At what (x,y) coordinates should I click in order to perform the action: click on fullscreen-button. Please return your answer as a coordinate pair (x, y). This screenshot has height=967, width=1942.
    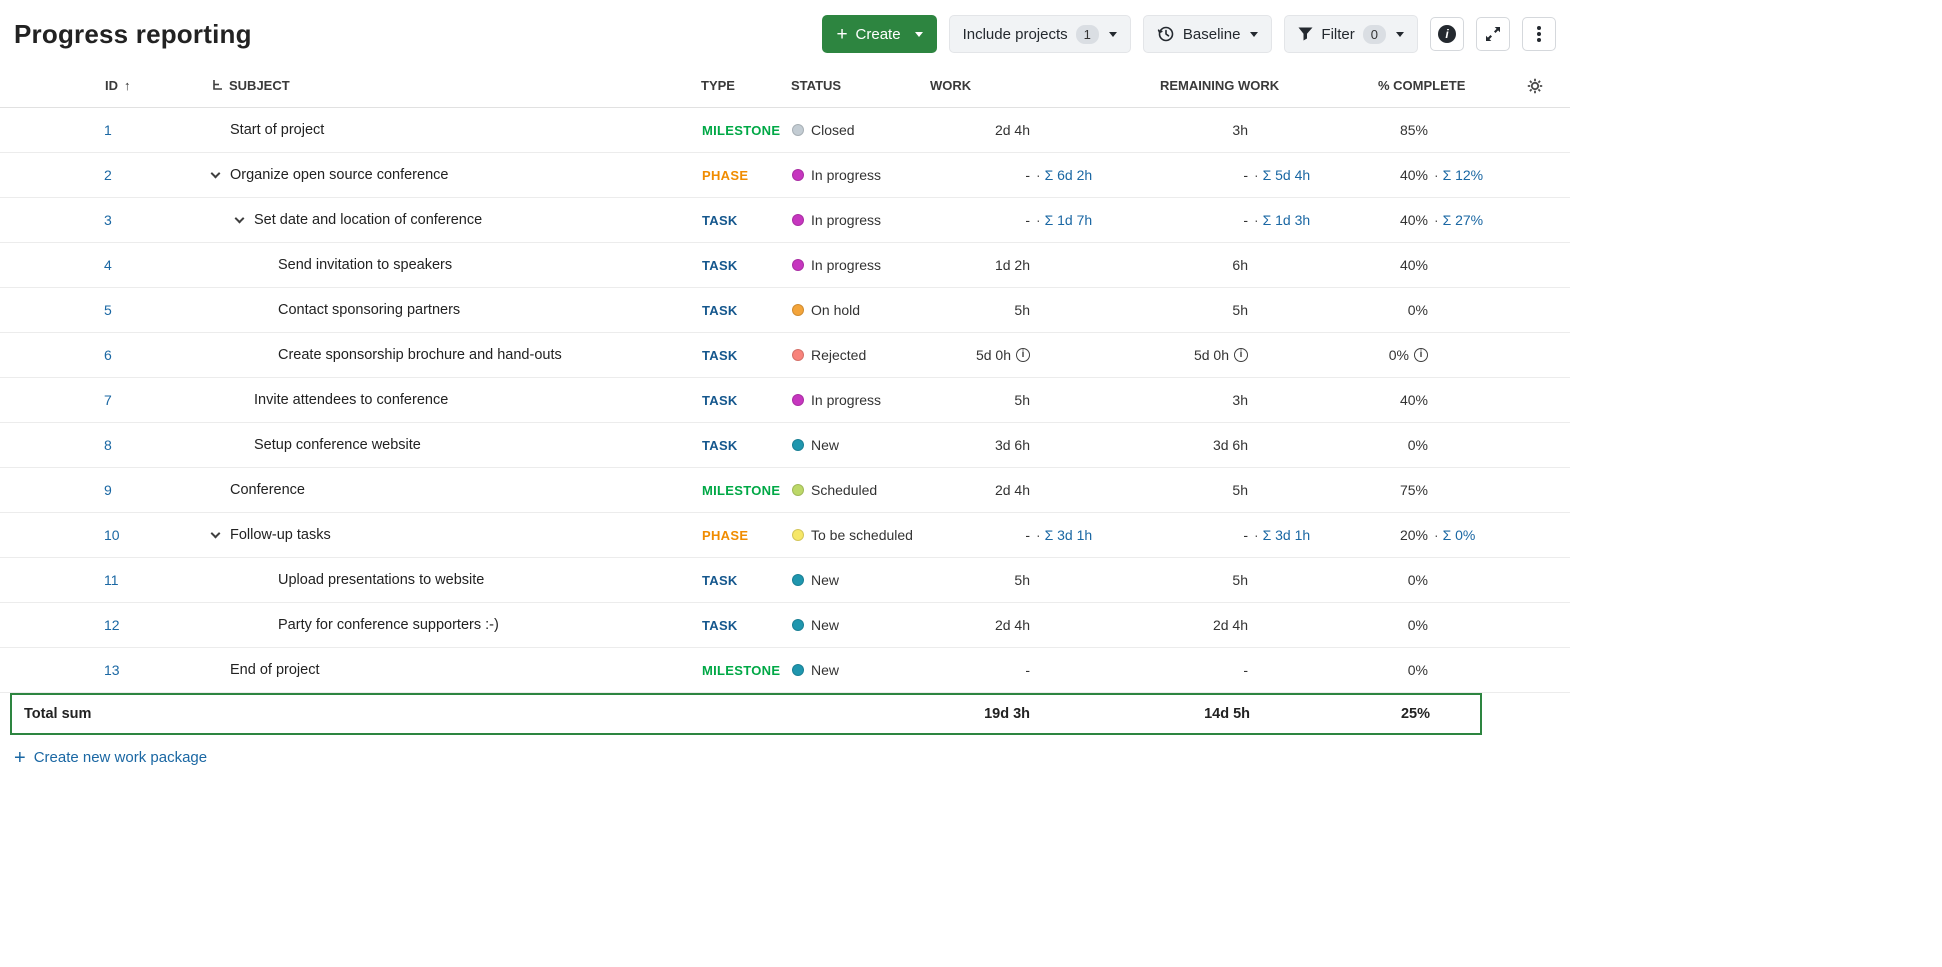
    Looking at the image, I should click on (1493, 34).